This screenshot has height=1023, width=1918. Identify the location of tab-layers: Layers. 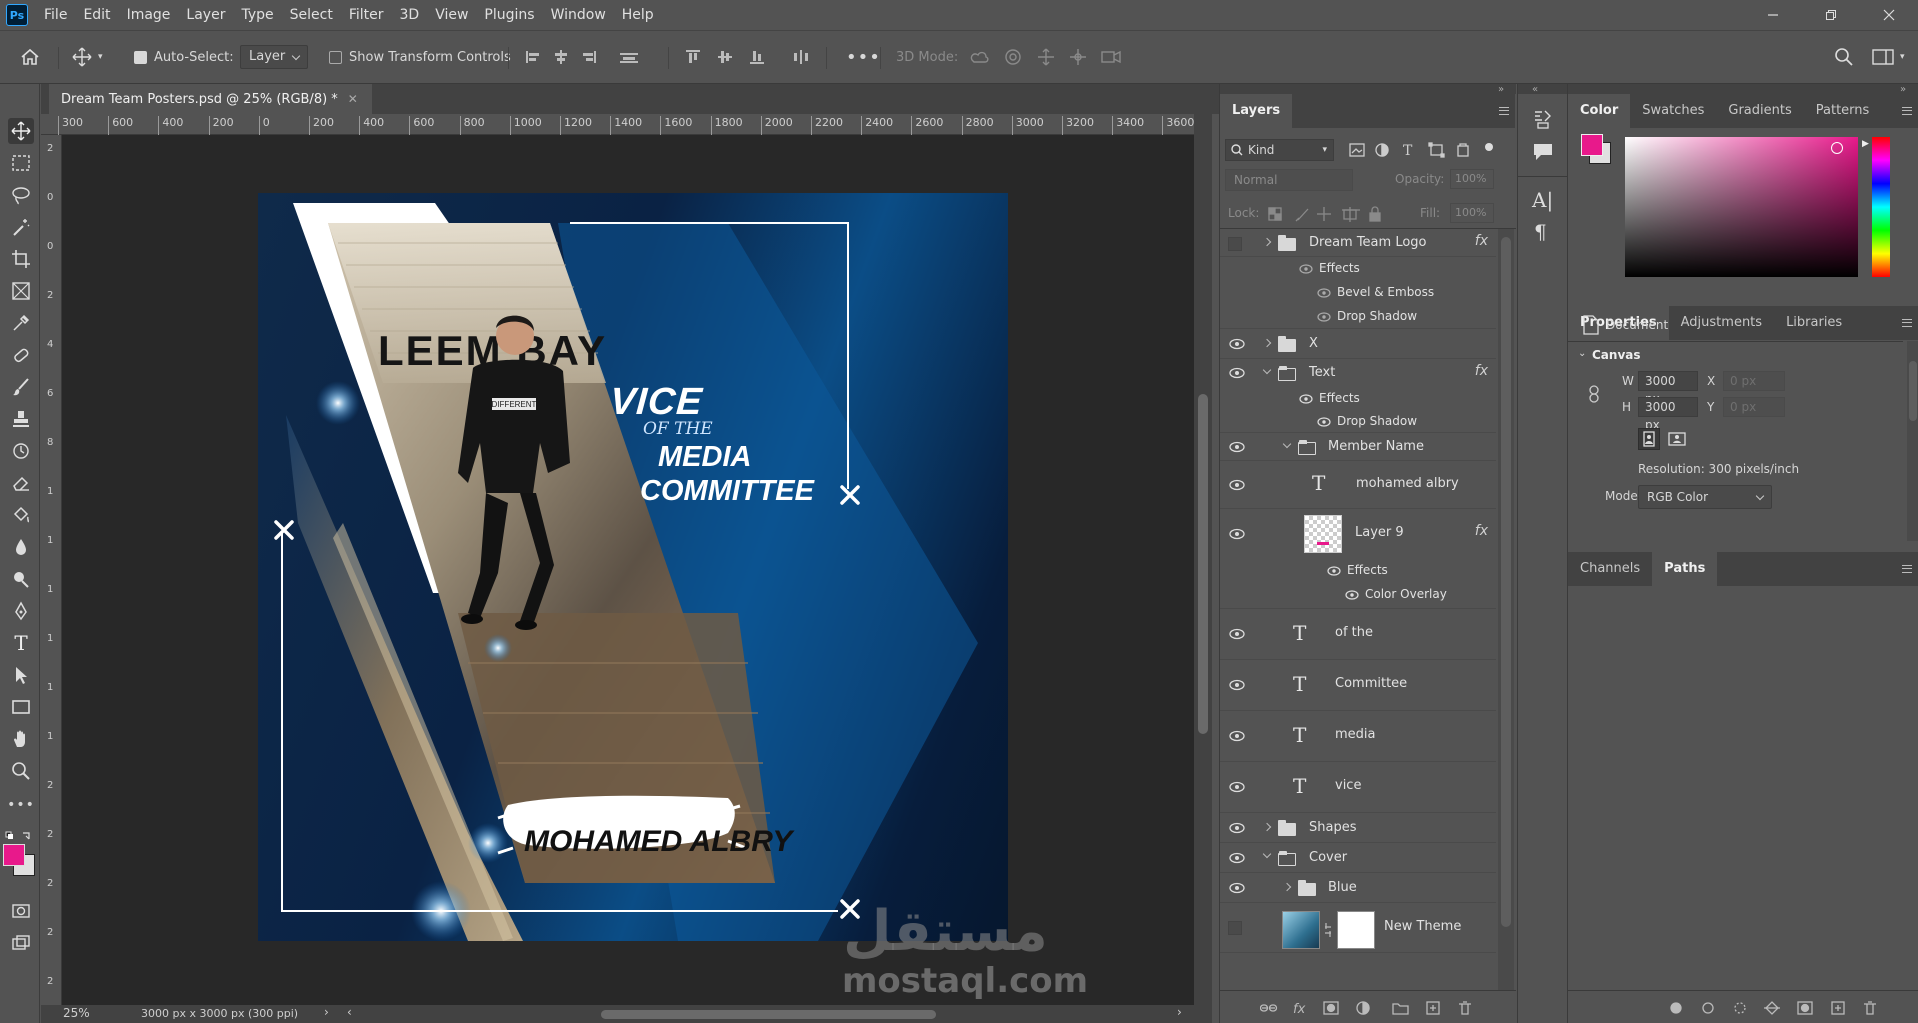
(1256, 111).